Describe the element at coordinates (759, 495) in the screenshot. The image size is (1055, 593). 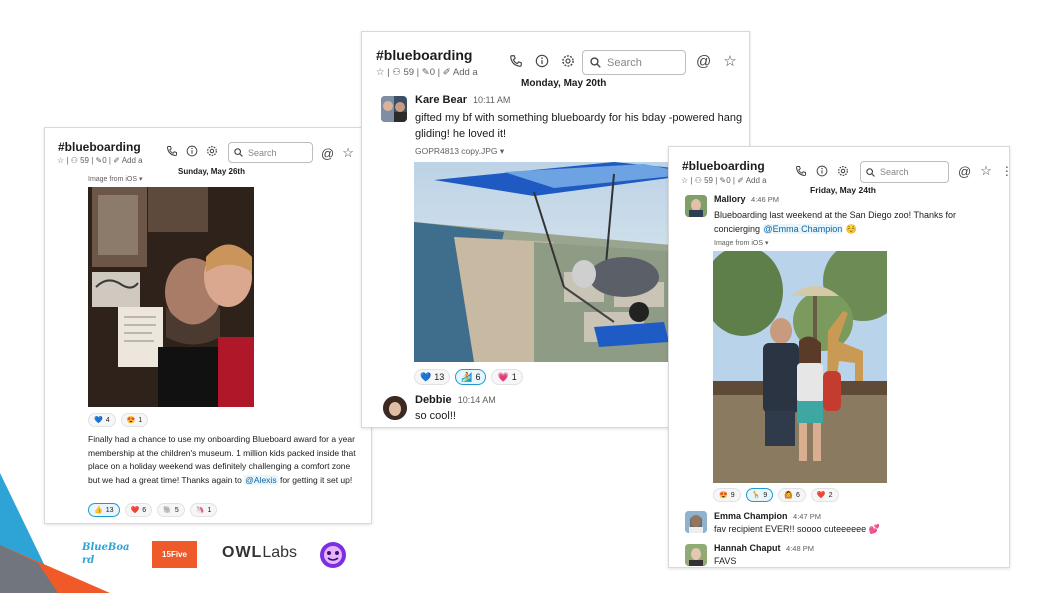
I see `reaction-pill: 🦒 9` at that location.